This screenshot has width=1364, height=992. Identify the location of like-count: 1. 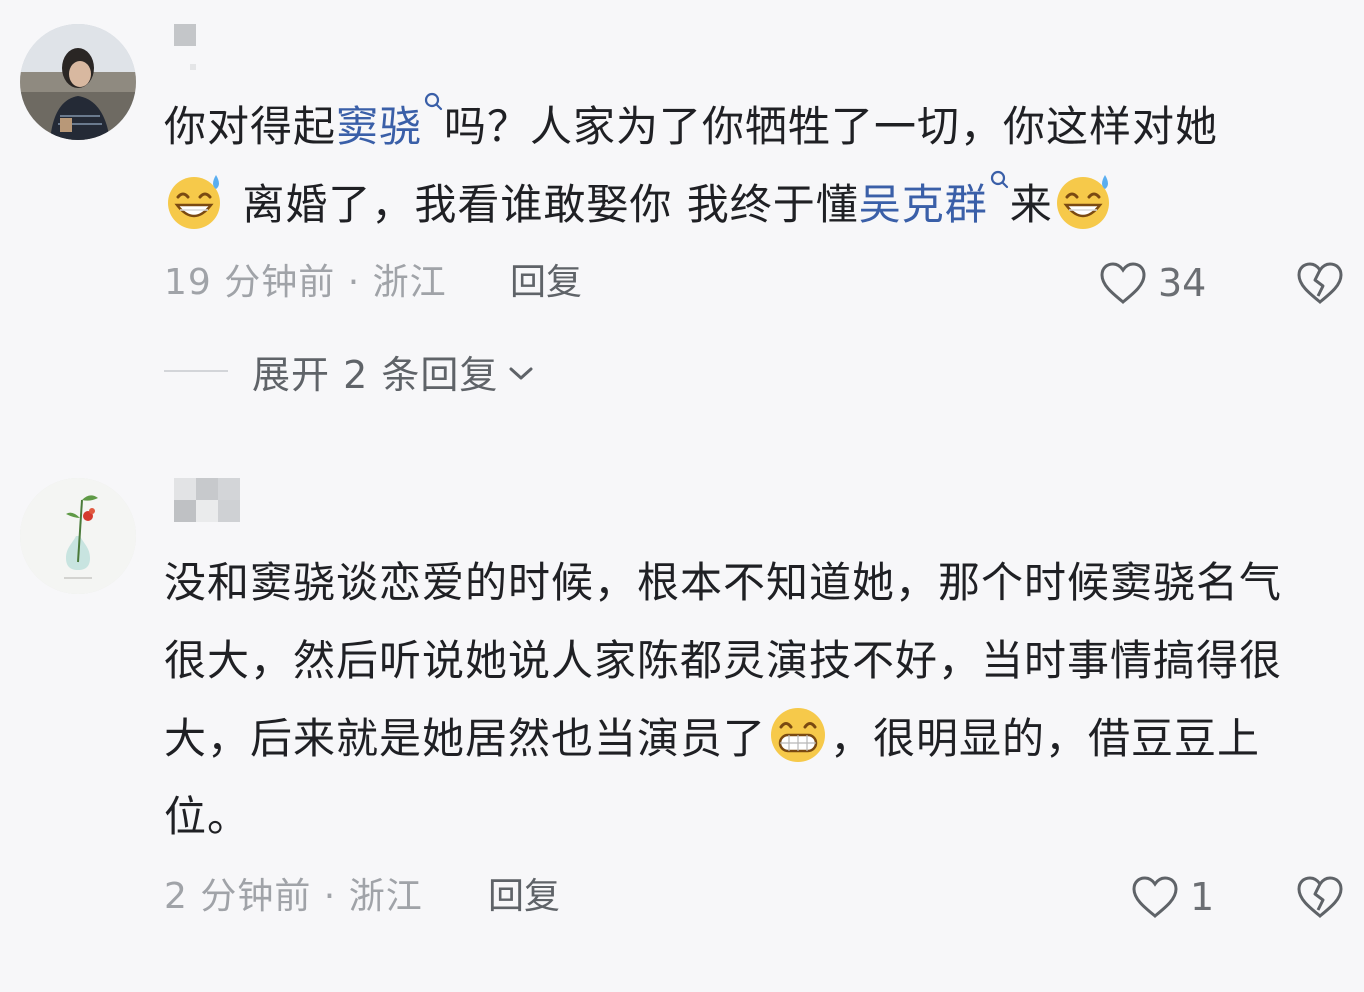
(1202, 897).